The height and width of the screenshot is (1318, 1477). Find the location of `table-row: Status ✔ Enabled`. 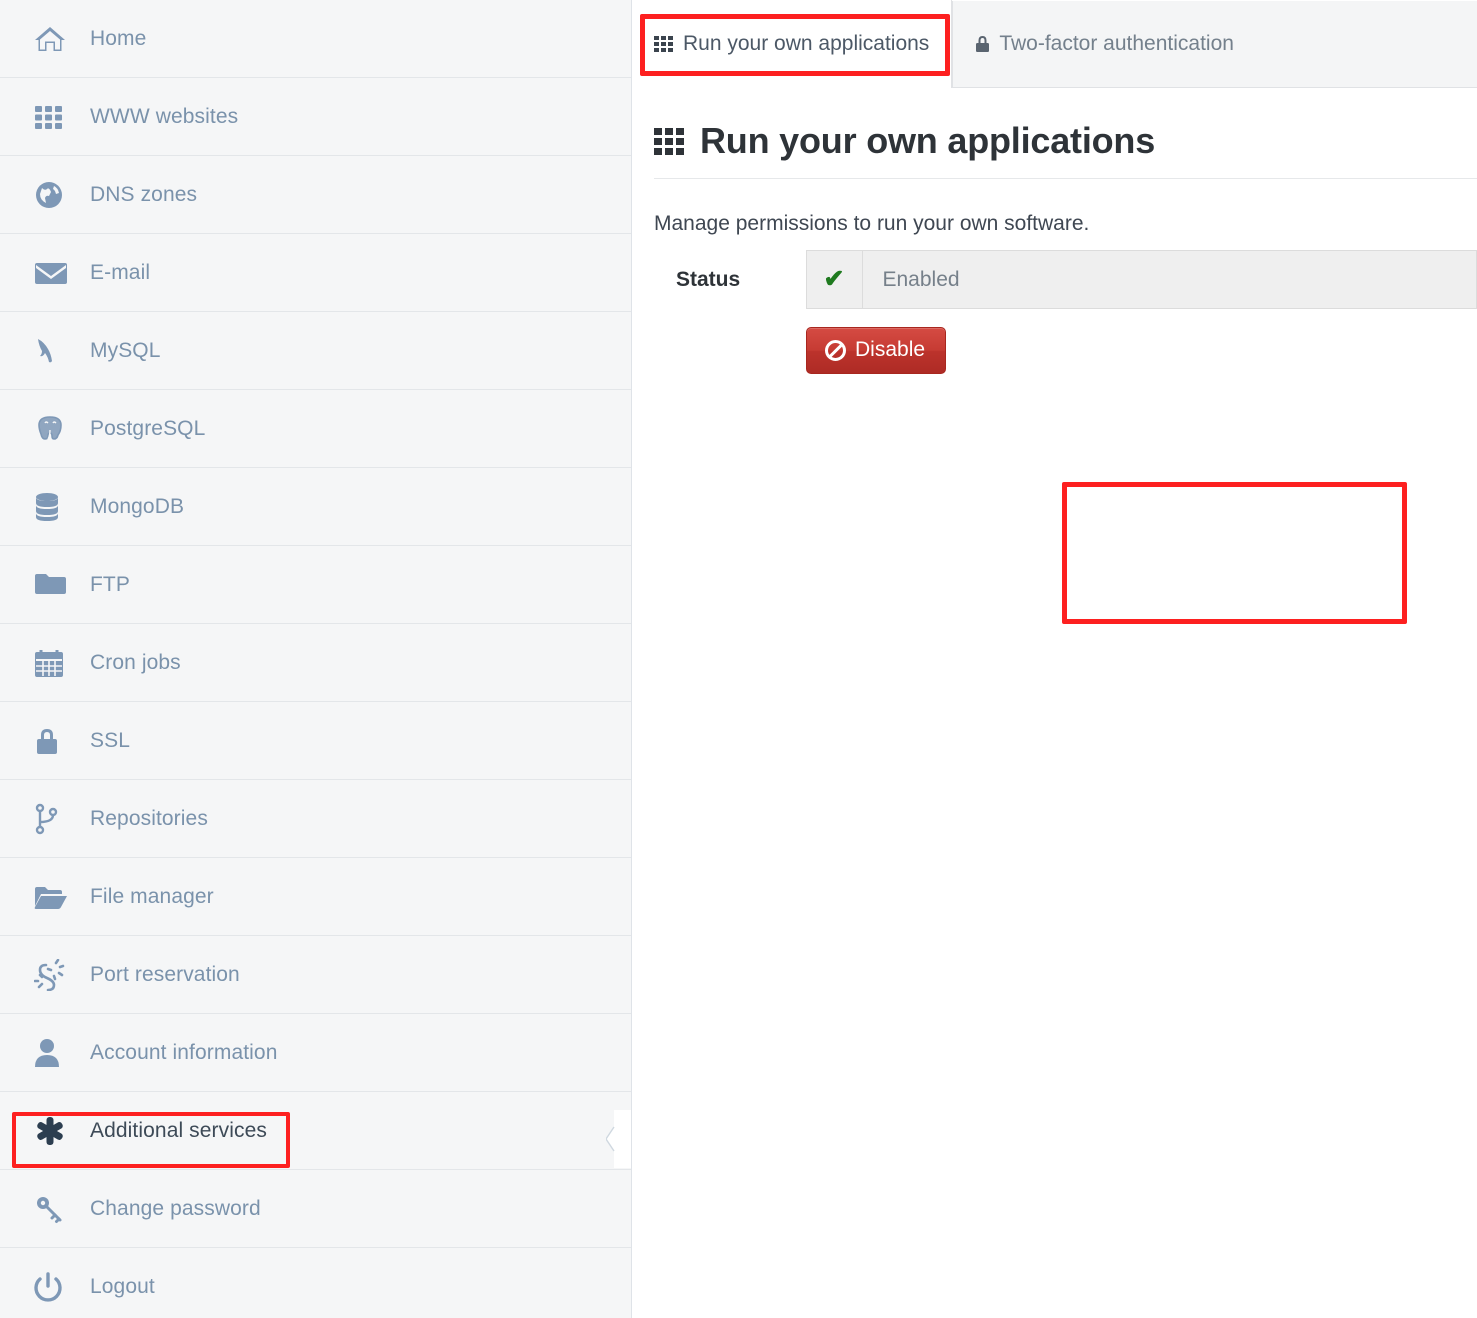

table-row: Status ✔ Enabled is located at coordinates (1065, 279).